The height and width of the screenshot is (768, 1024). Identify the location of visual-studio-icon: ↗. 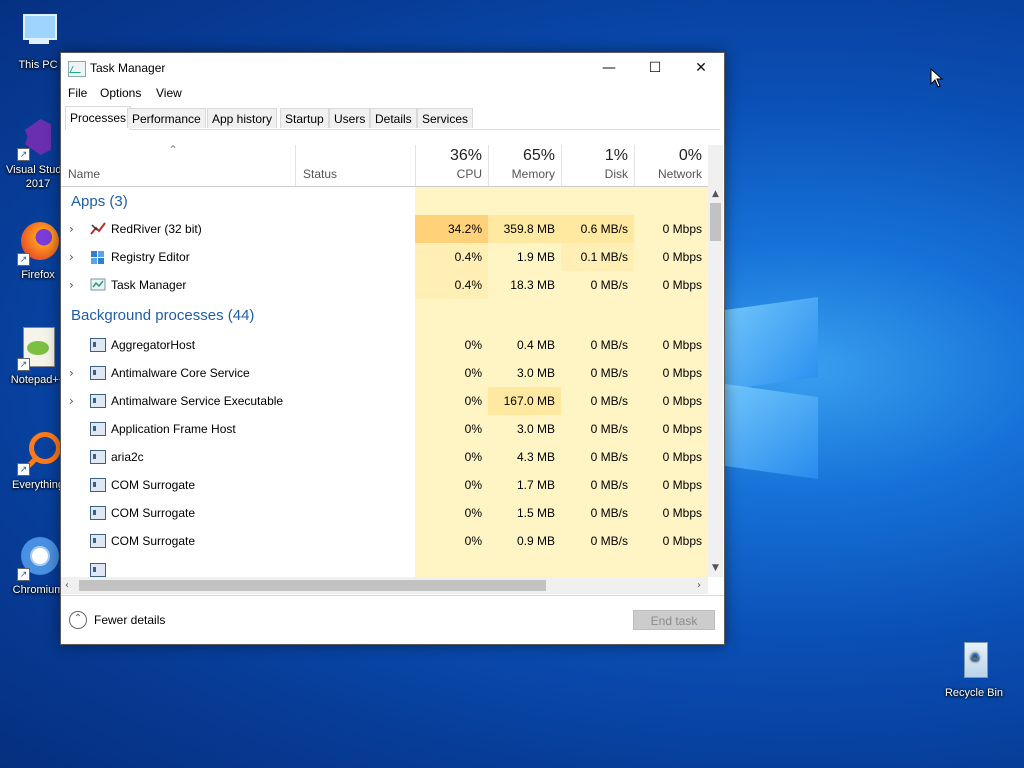
(38, 138).